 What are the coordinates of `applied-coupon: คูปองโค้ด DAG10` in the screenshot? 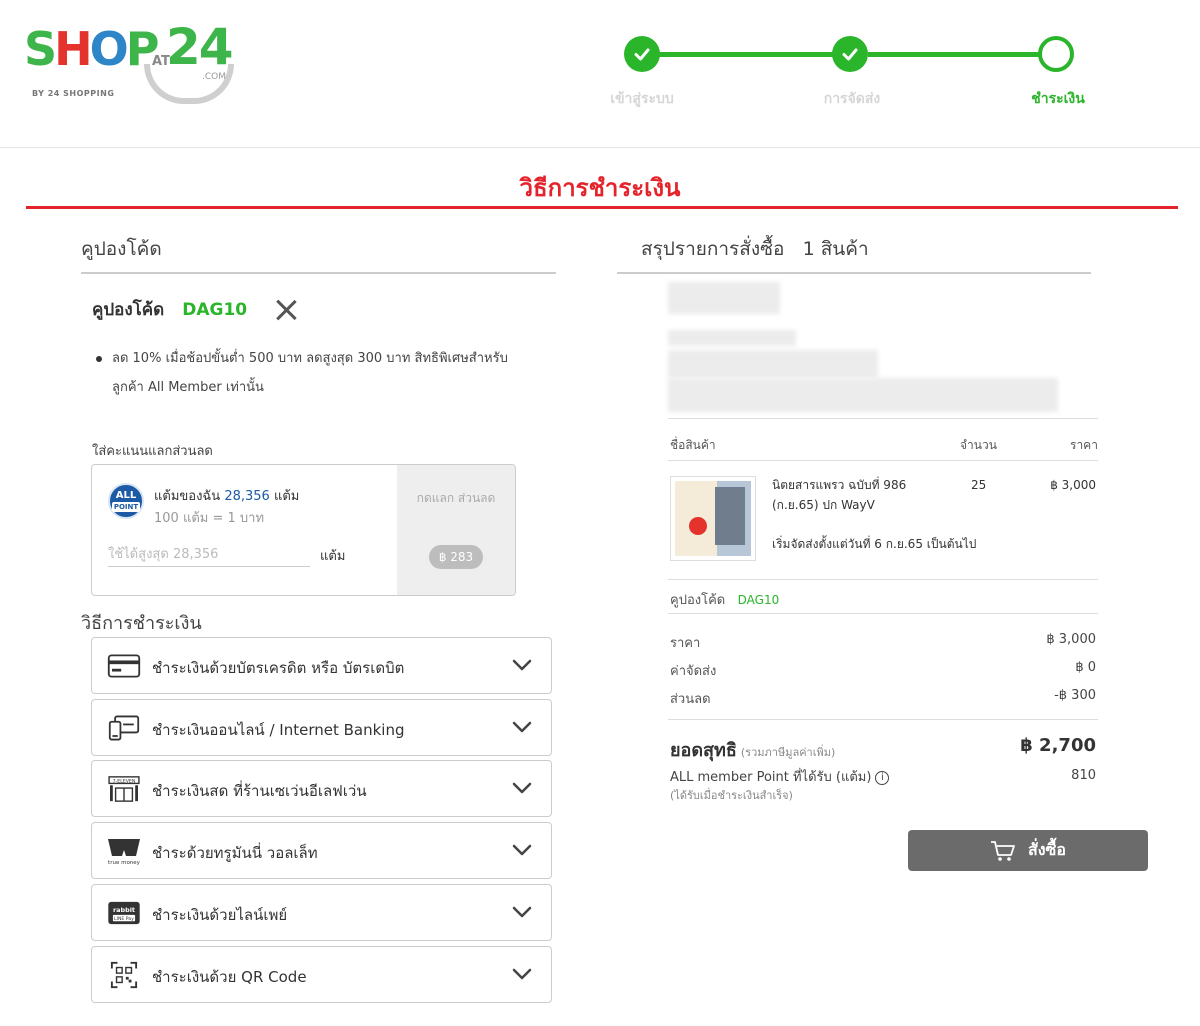 It's located at (194, 309).